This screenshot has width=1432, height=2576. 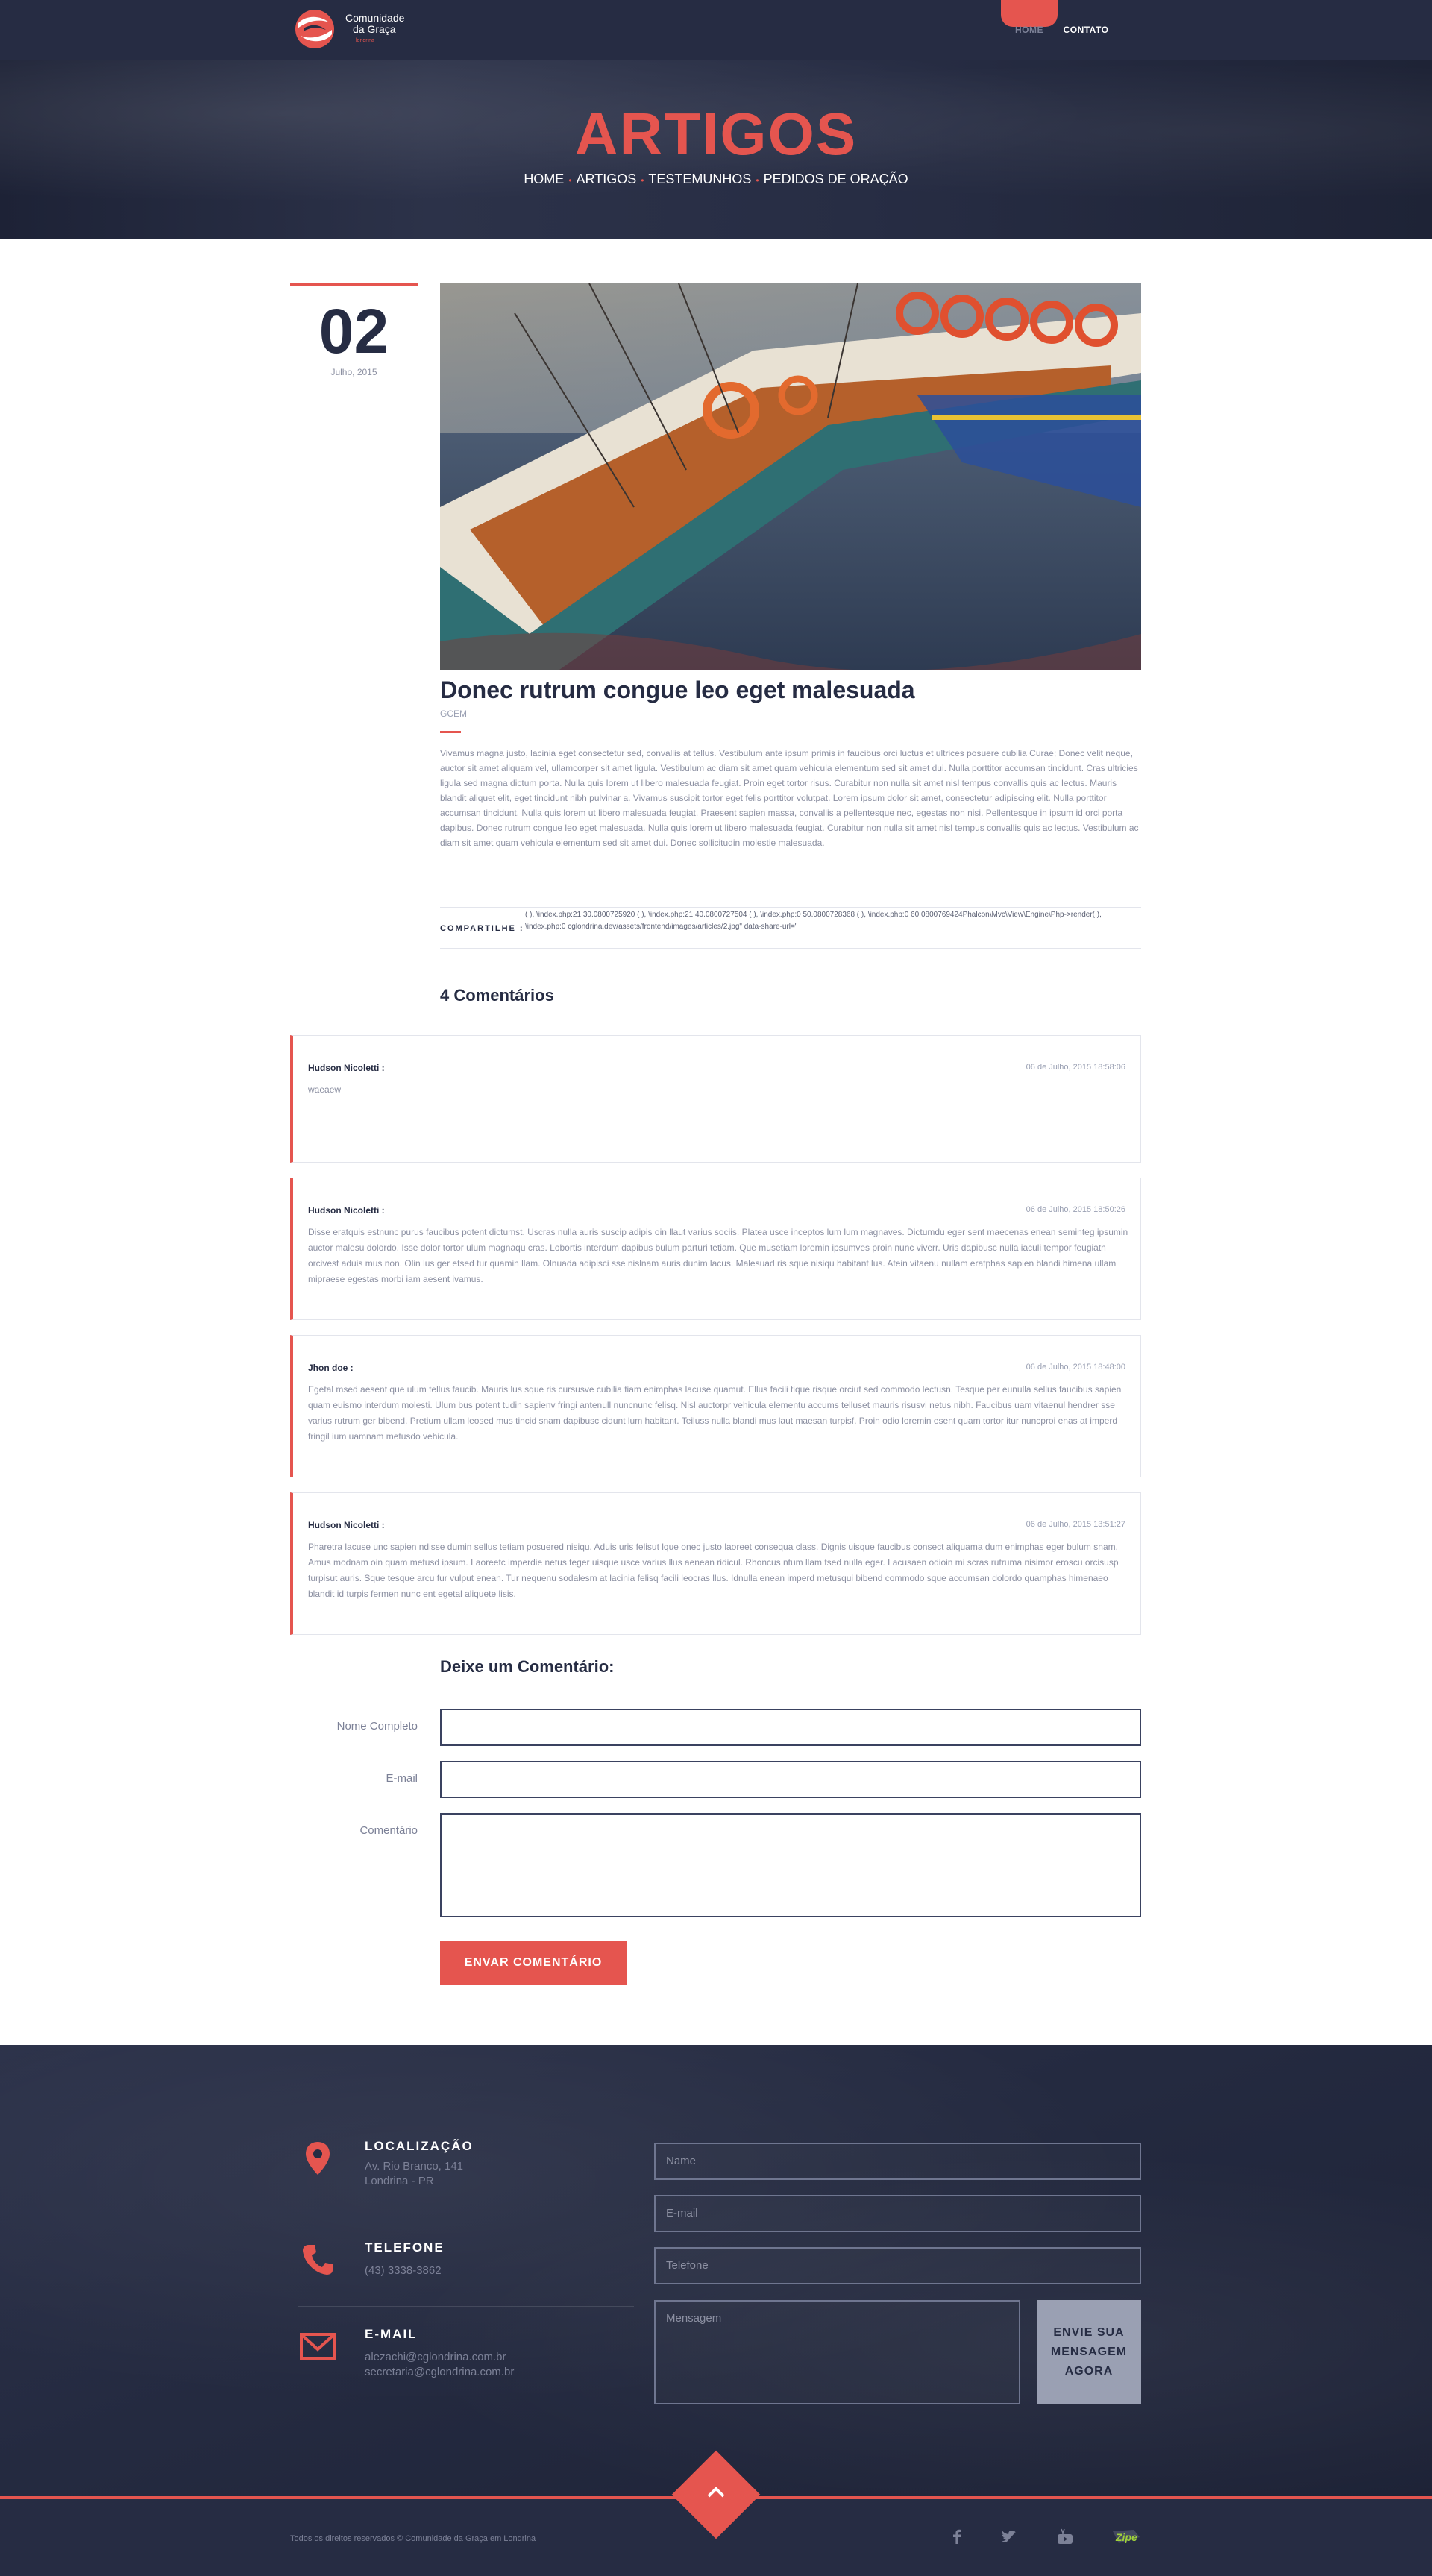 I want to click on article-title: Donec rutrum congue leo eget malesuada, so click(x=677, y=690).